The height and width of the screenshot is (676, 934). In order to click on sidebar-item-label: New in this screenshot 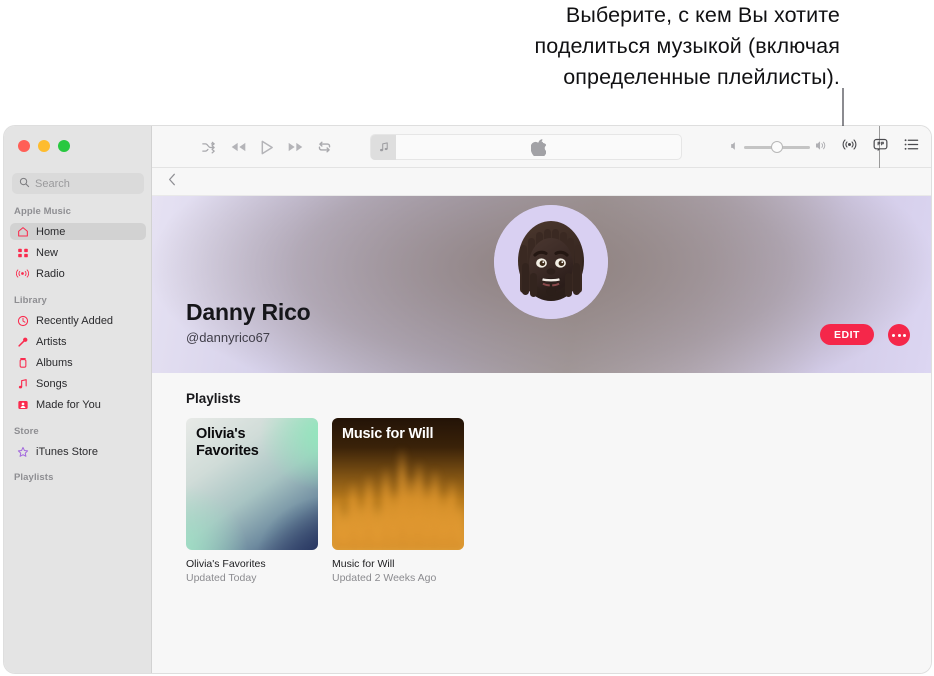, I will do `click(47, 252)`.